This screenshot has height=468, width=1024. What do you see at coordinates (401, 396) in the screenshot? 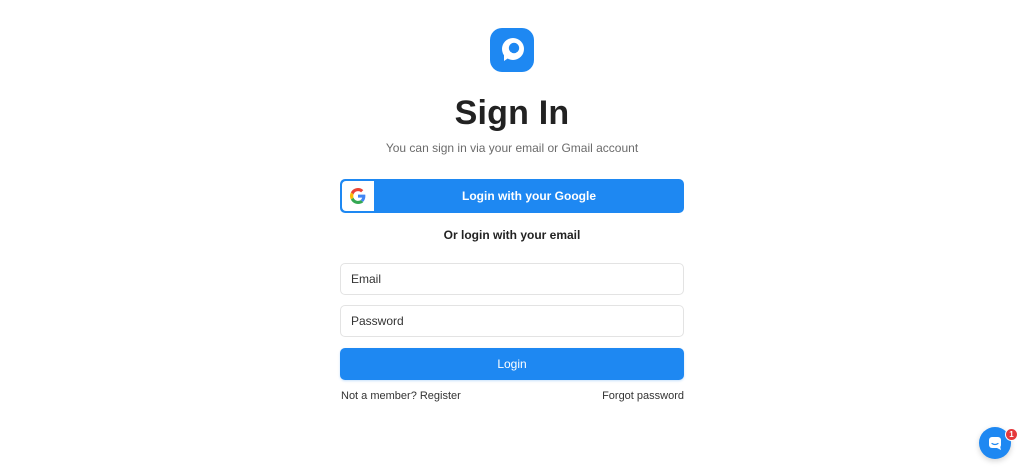
I see `register-link: Not a member? Register` at bounding box center [401, 396].